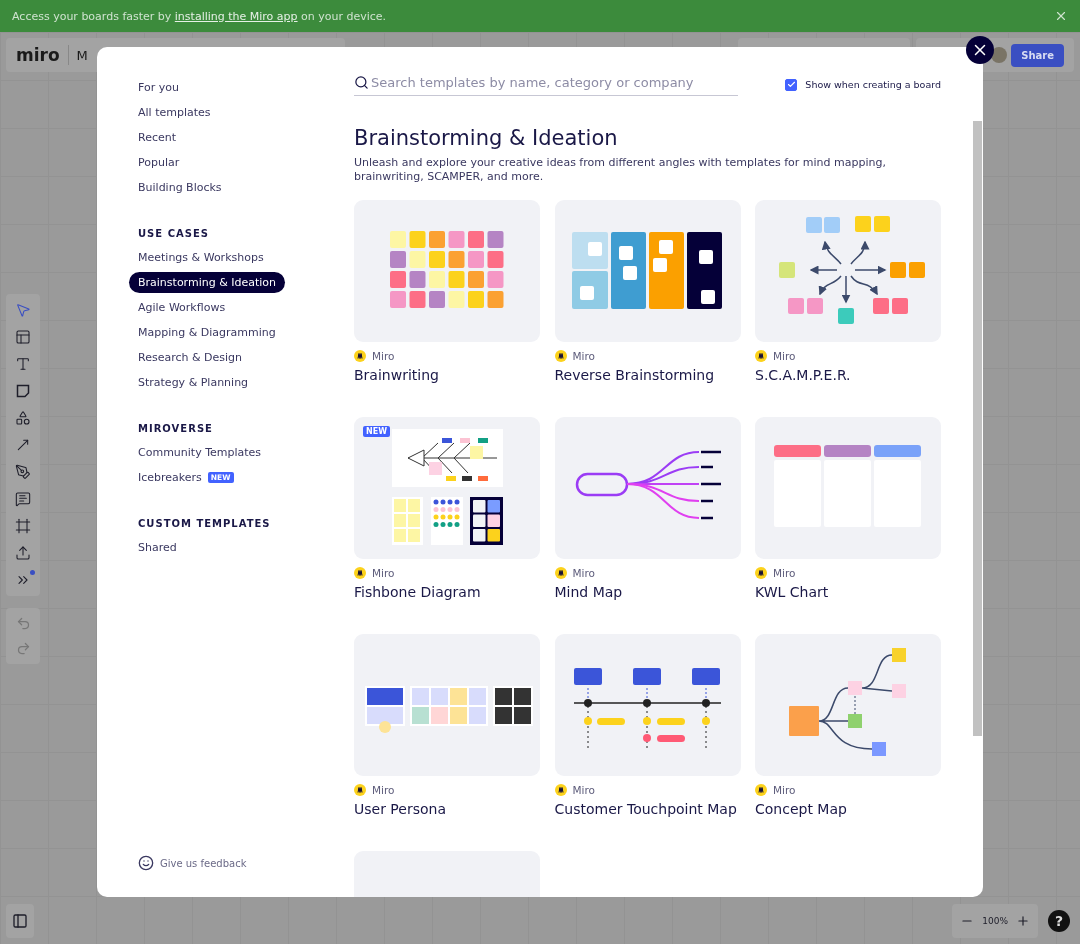  What do you see at coordinates (207, 332) in the screenshot?
I see `sidebar-item: Mapping & Diagramming` at bounding box center [207, 332].